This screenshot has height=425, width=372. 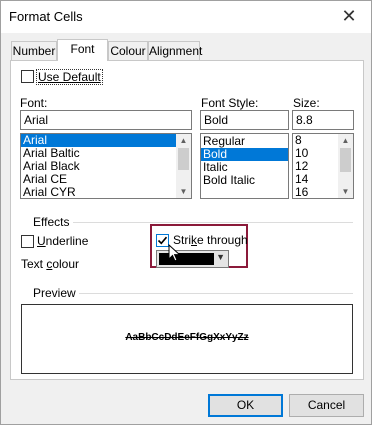 What do you see at coordinates (106, 192) in the screenshot?
I see `font-option: Arial CYR` at bounding box center [106, 192].